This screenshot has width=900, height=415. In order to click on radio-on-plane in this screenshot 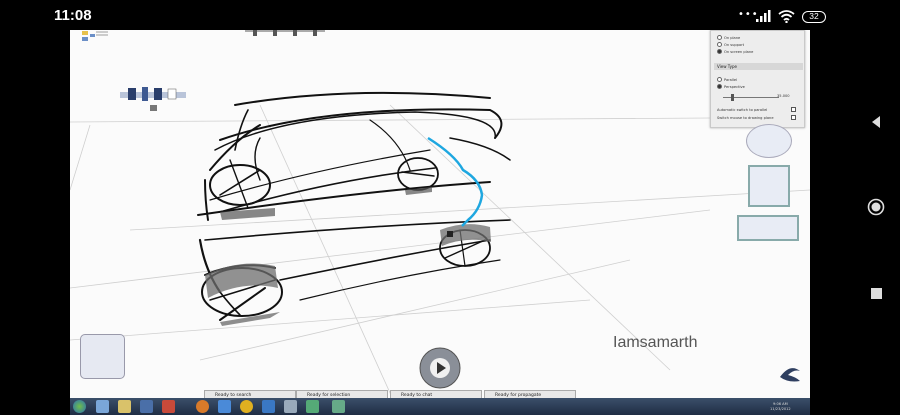, I will do `click(719, 37)`.